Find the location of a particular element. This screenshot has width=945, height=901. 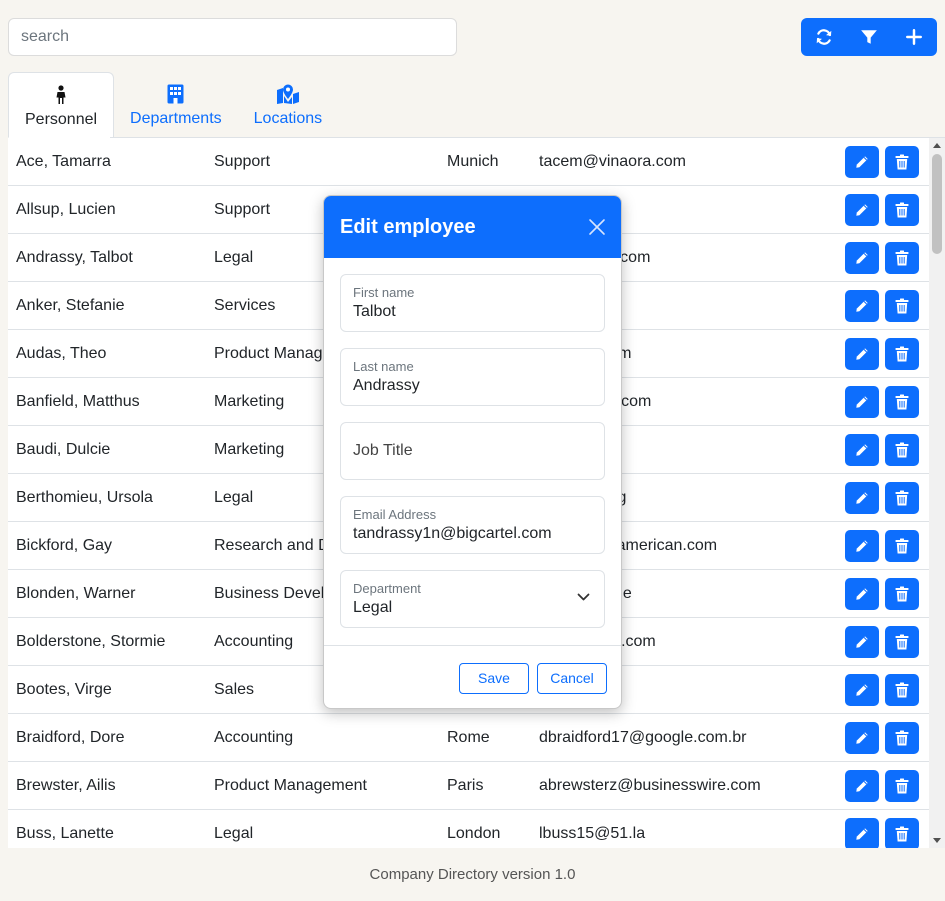

tab-bar: Personnel Departments Locations is located at coordinates (173, 105).